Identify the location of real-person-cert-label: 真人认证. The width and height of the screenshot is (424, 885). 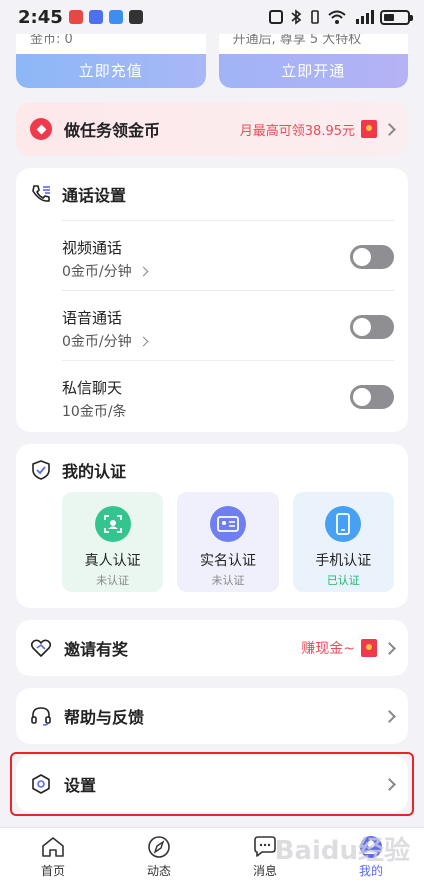
(112, 561).